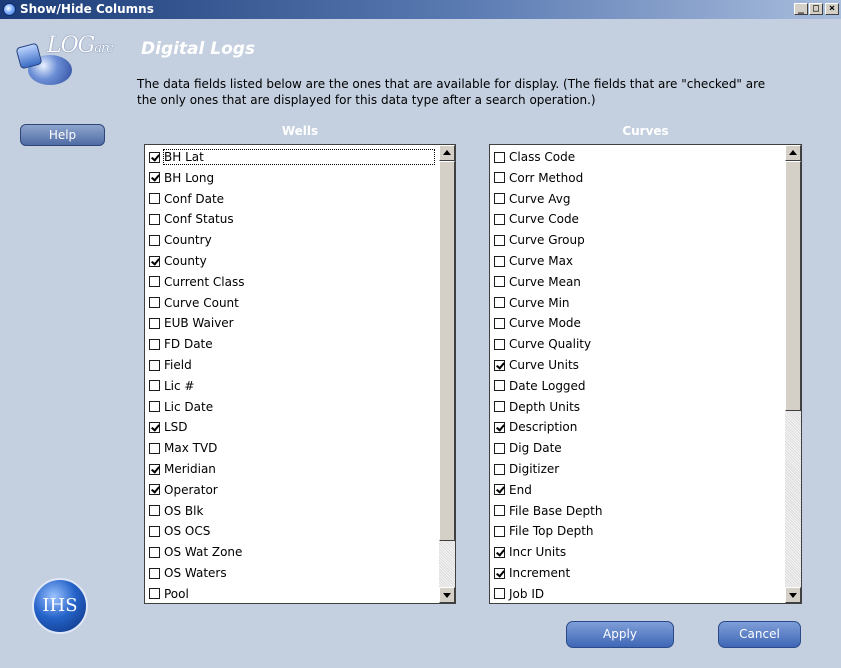 The image size is (841, 668). Describe the element at coordinates (513, 490) in the screenshot. I see `list-item: End` at that location.